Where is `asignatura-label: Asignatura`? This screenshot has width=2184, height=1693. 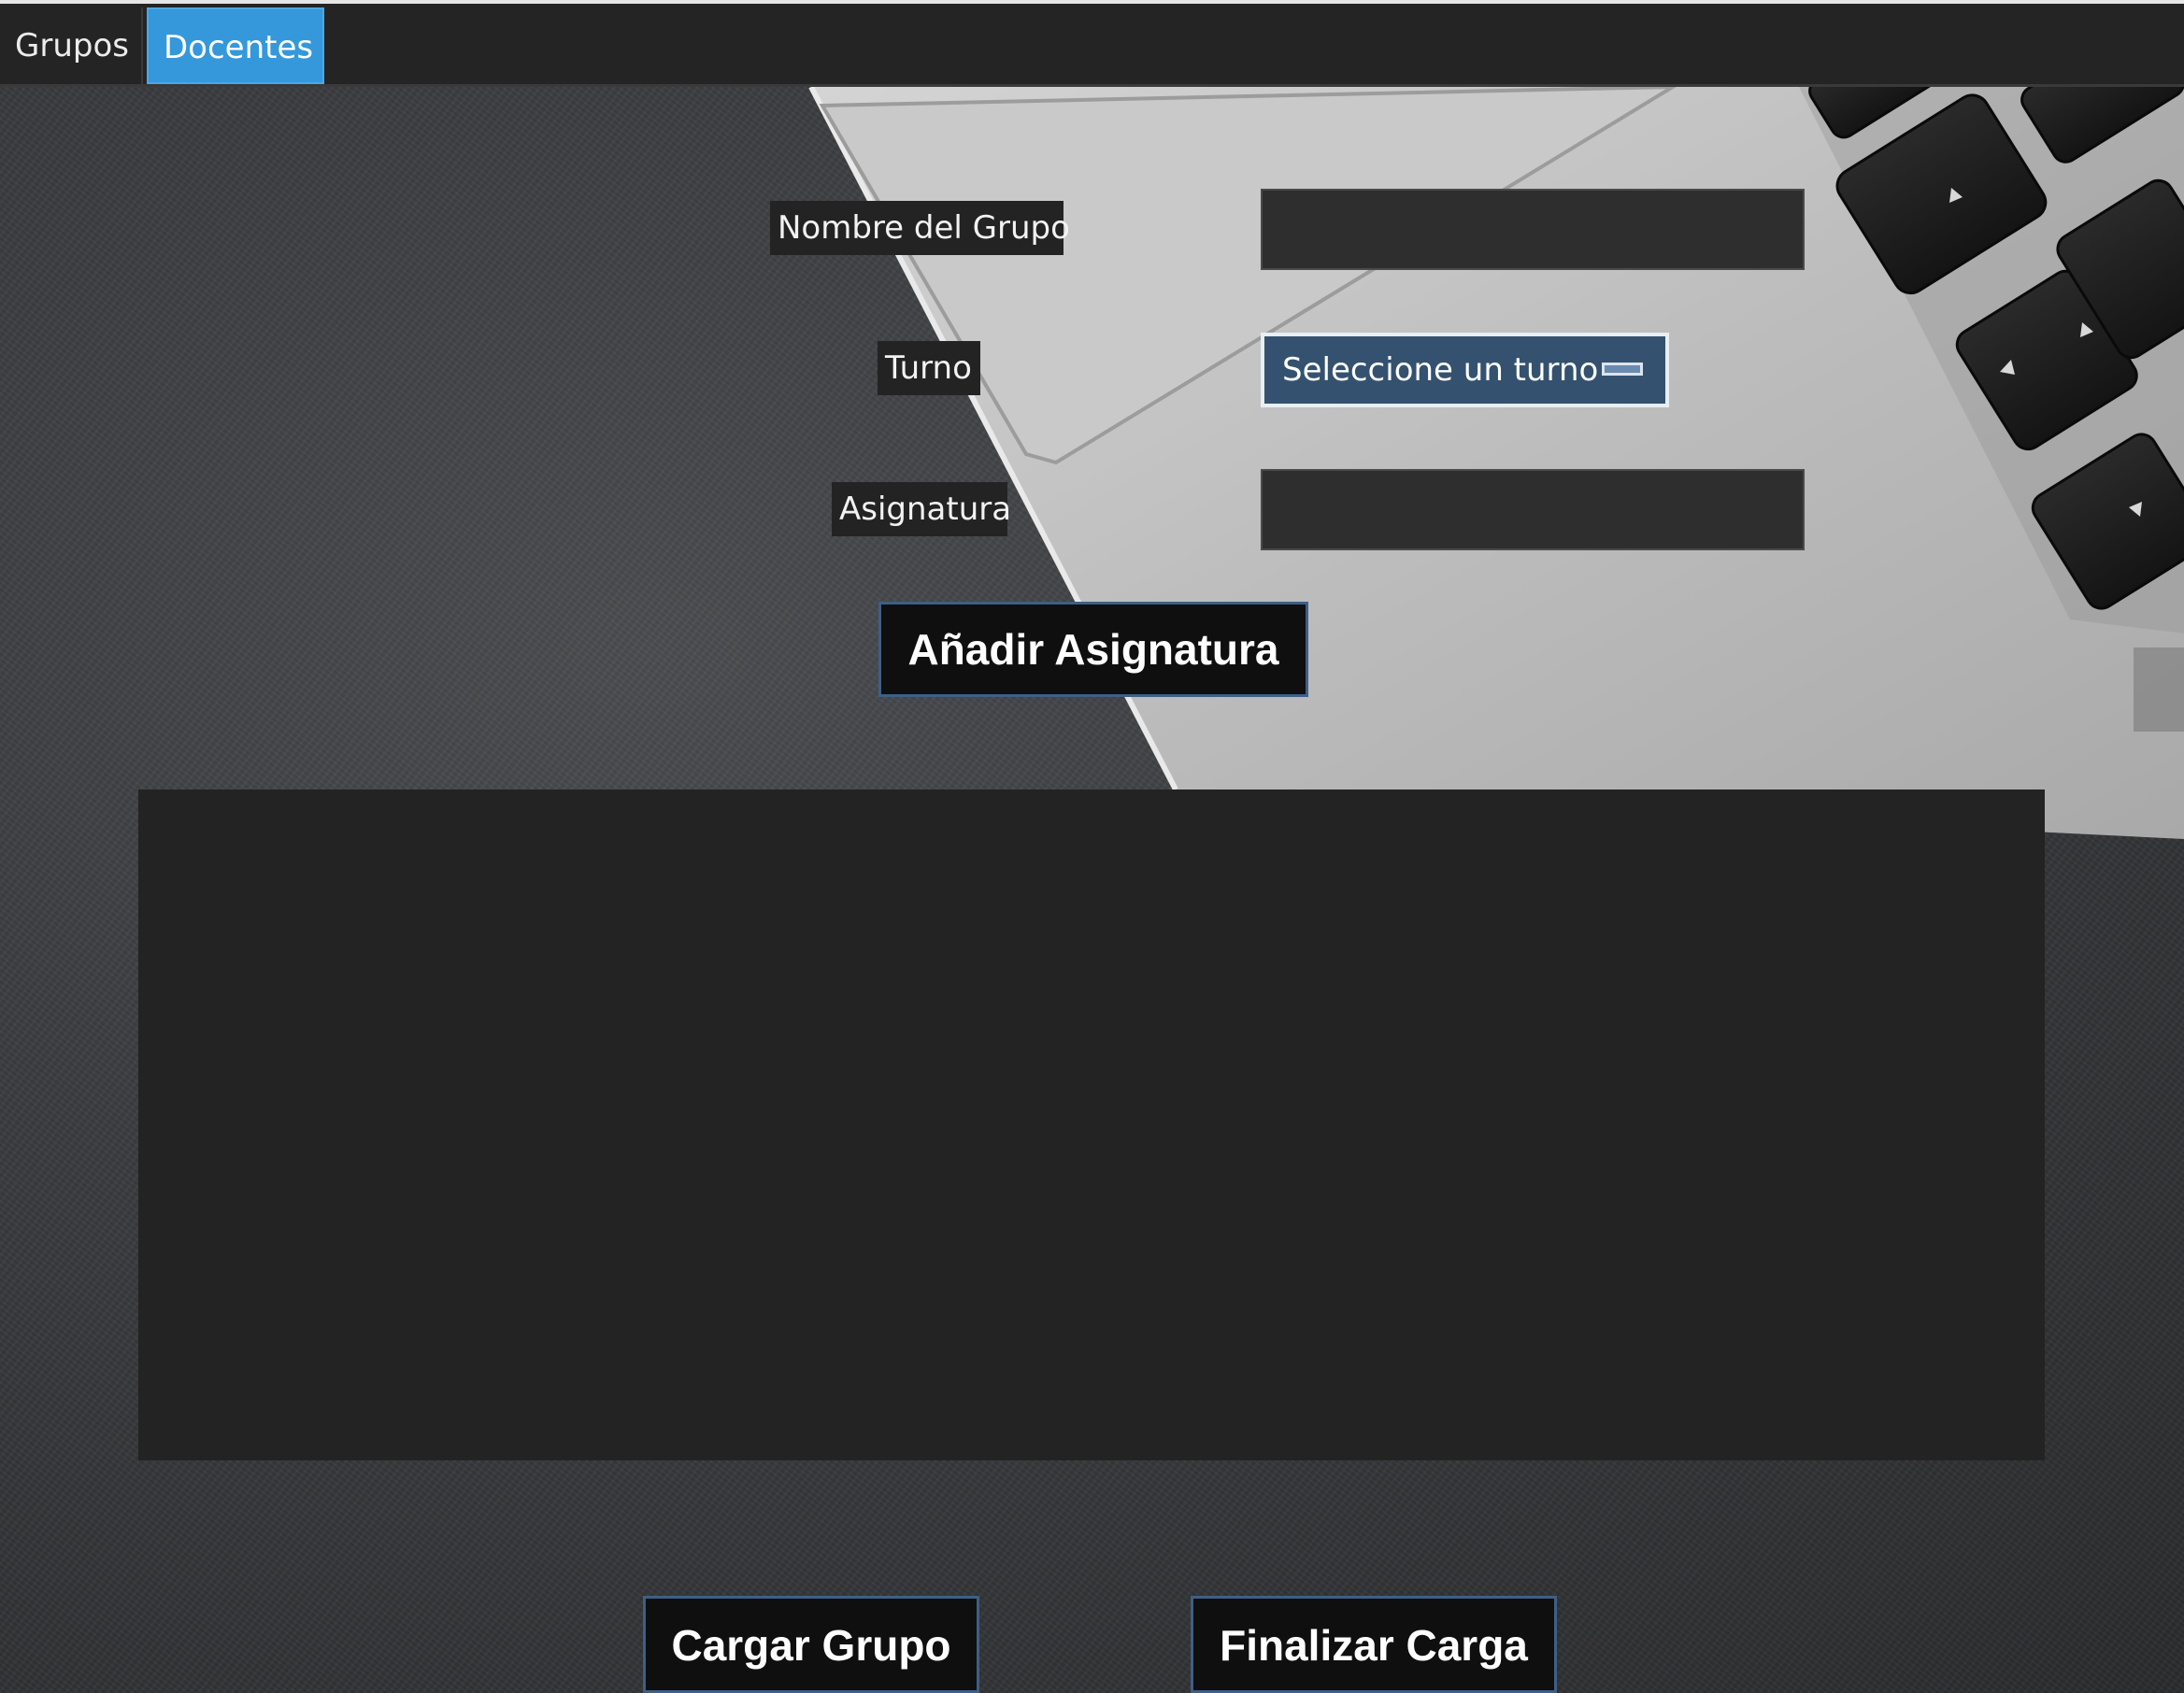
asignatura-label: Asignatura is located at coordinates (921, 509).